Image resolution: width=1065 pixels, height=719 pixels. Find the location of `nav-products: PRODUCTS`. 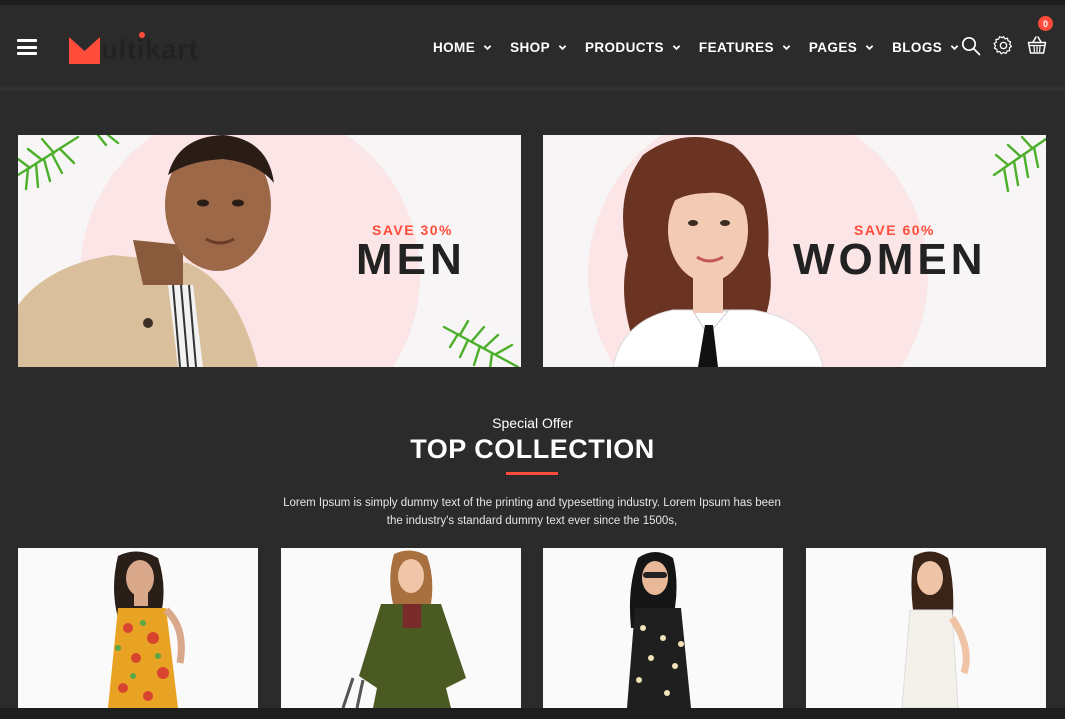

nav-products: PRODUCTS is located at coordinates (633, 47).